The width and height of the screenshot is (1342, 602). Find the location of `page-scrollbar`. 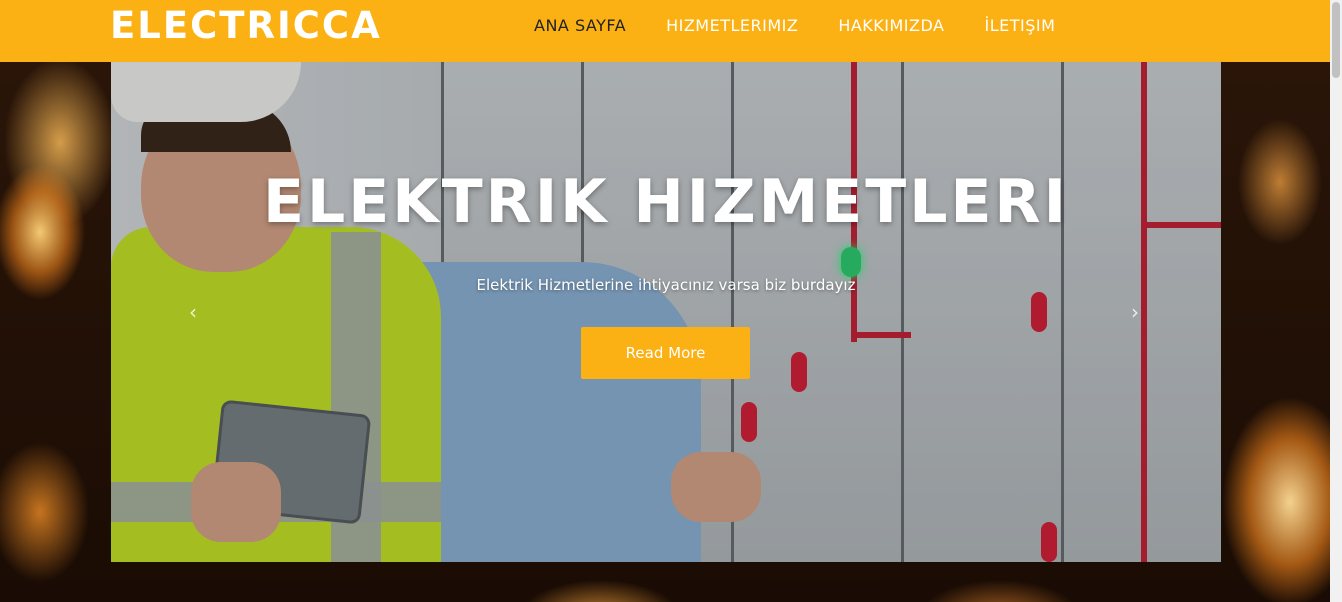

page-scrollbar is located at coordinates (1336, 301).